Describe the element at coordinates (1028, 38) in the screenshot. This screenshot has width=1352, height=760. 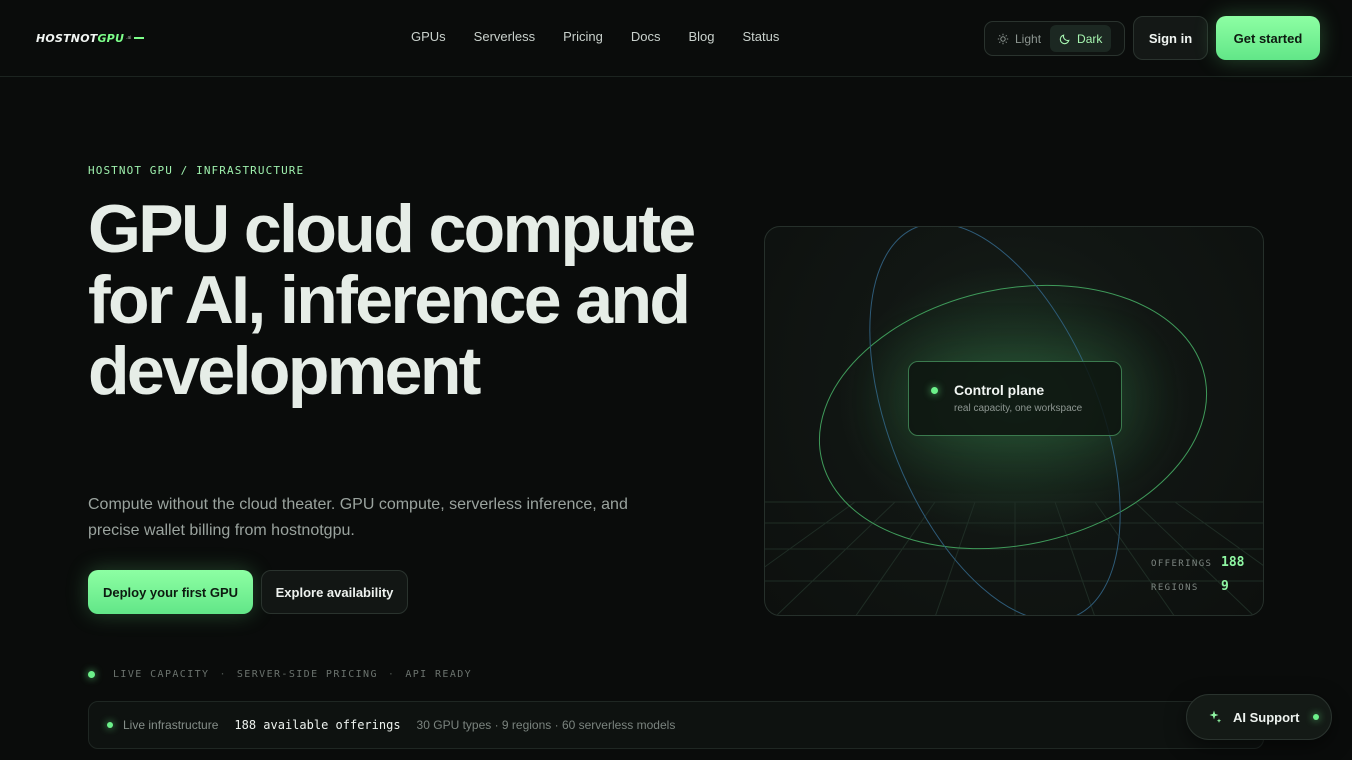
I see `theme-light-label: Light` at that location.